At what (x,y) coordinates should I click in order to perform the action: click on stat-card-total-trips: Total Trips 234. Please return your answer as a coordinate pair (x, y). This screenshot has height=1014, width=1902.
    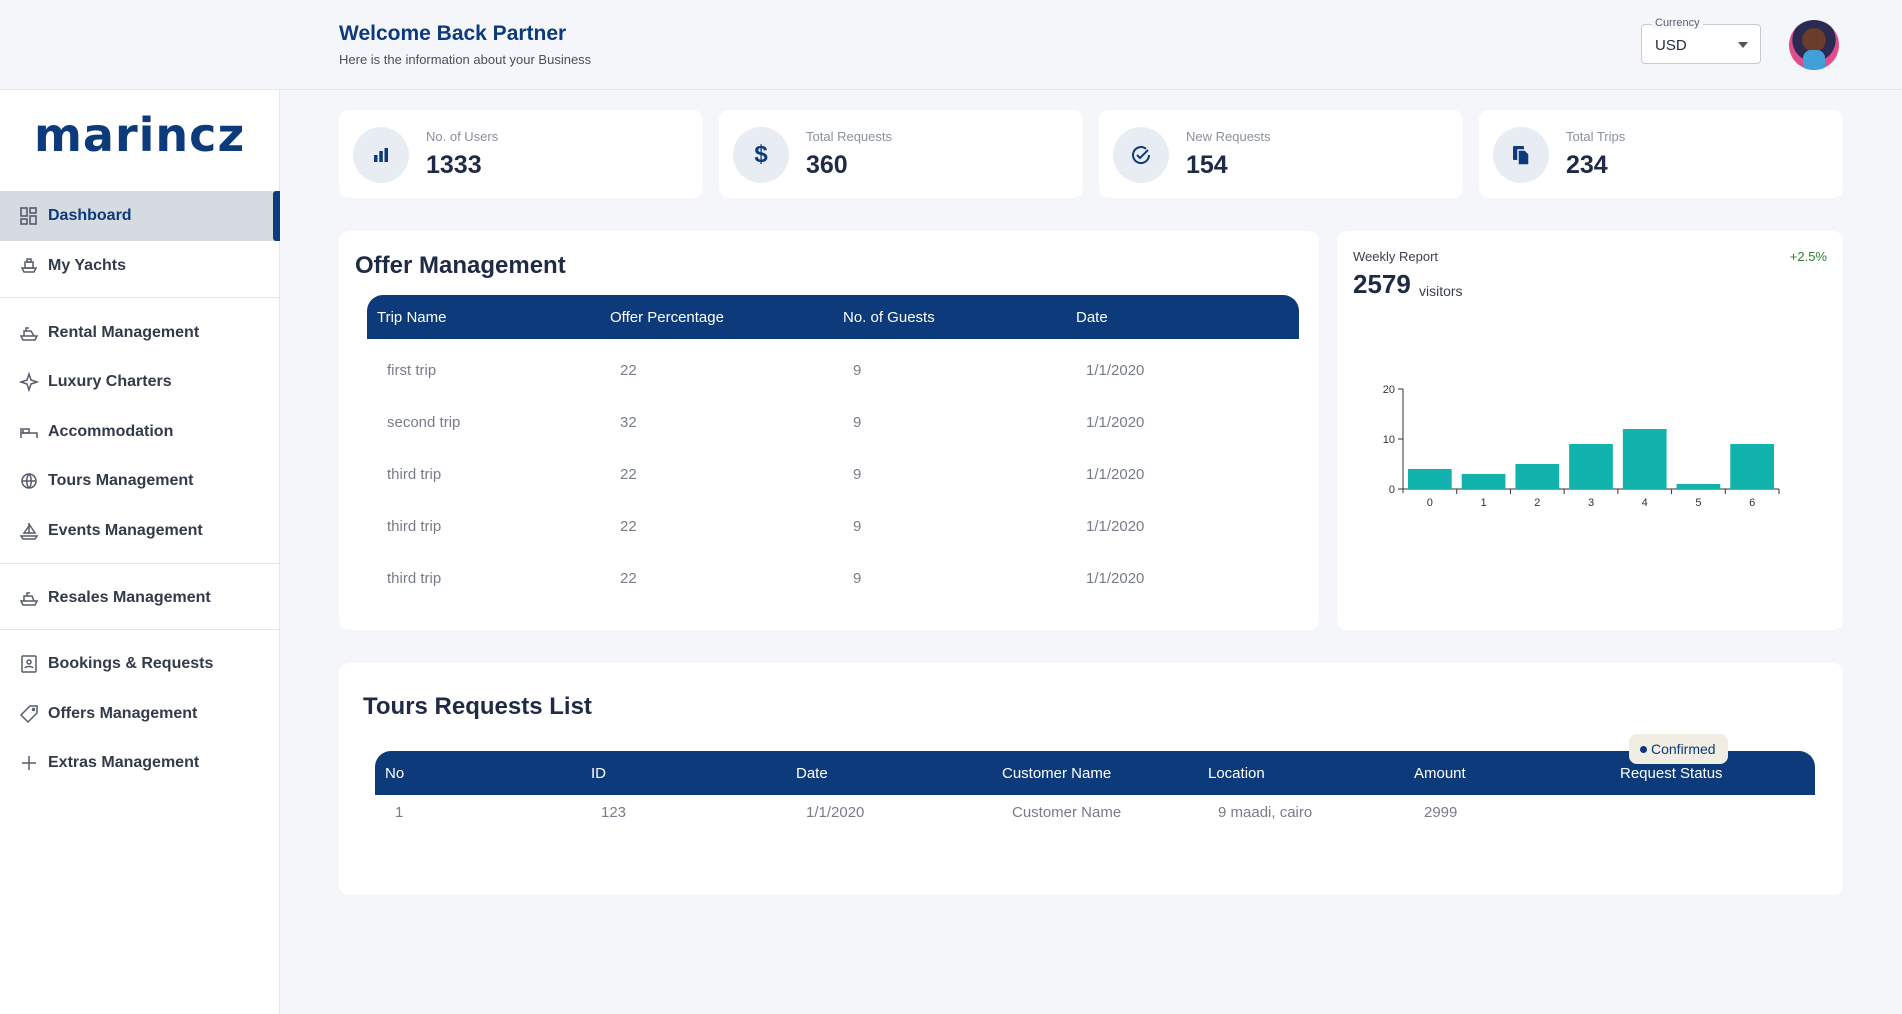
    Looking at the image, I should click on (1661, 154).